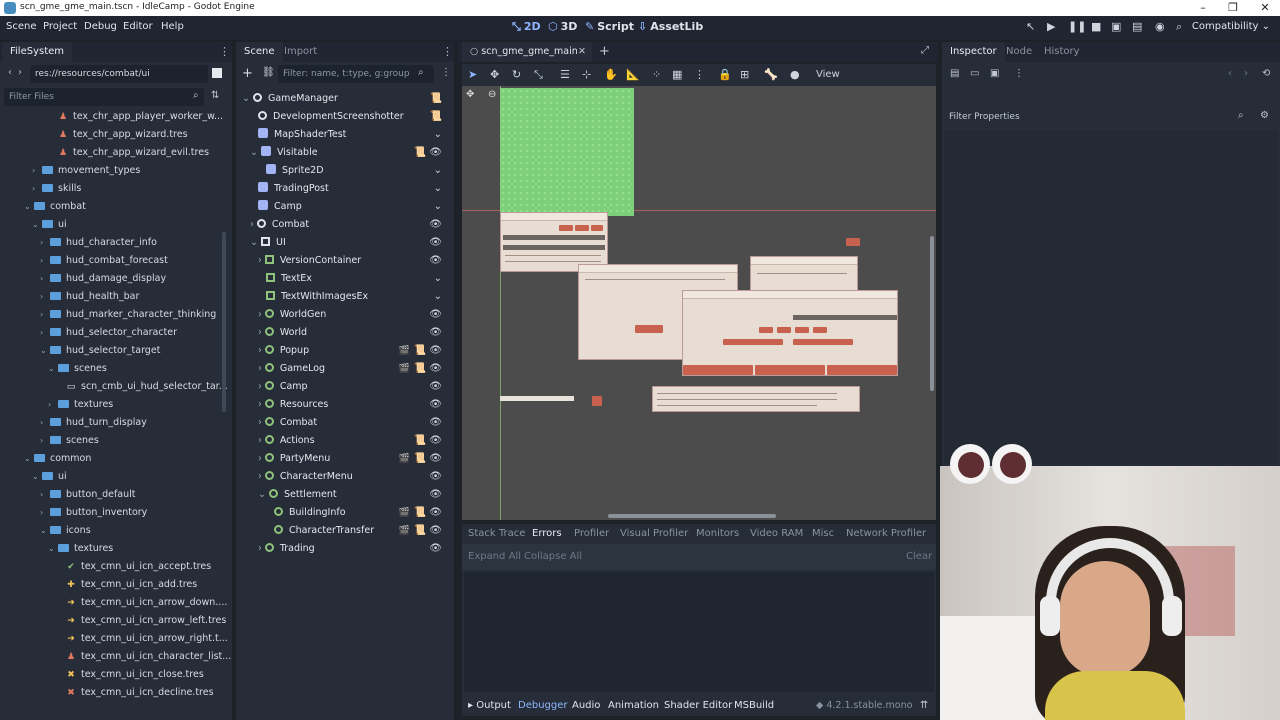 The height and width of the screenshot is (720, 1280). I want to click on collapse-all-button: Collapse All, so click(553, 556).